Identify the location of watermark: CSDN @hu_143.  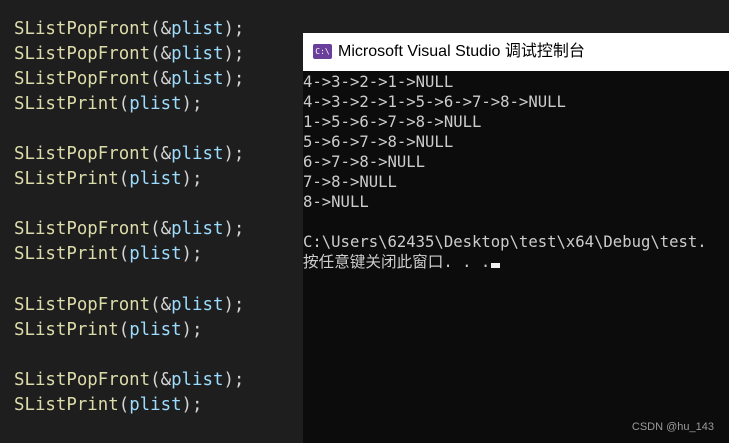
(672, 427).